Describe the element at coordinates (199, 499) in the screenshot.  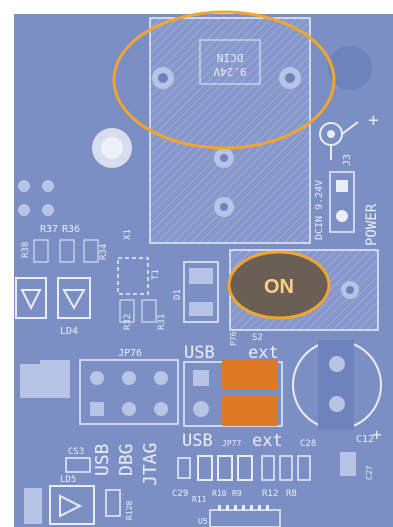
I see `r11-label: R11` at that location.